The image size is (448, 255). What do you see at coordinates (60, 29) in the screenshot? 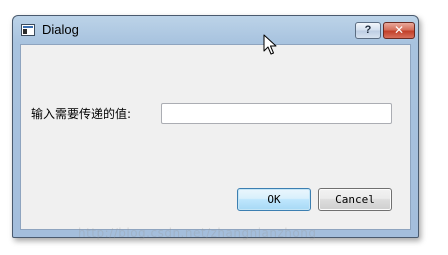
I see `window-title: Dialog` at bounding box center [60, 29].